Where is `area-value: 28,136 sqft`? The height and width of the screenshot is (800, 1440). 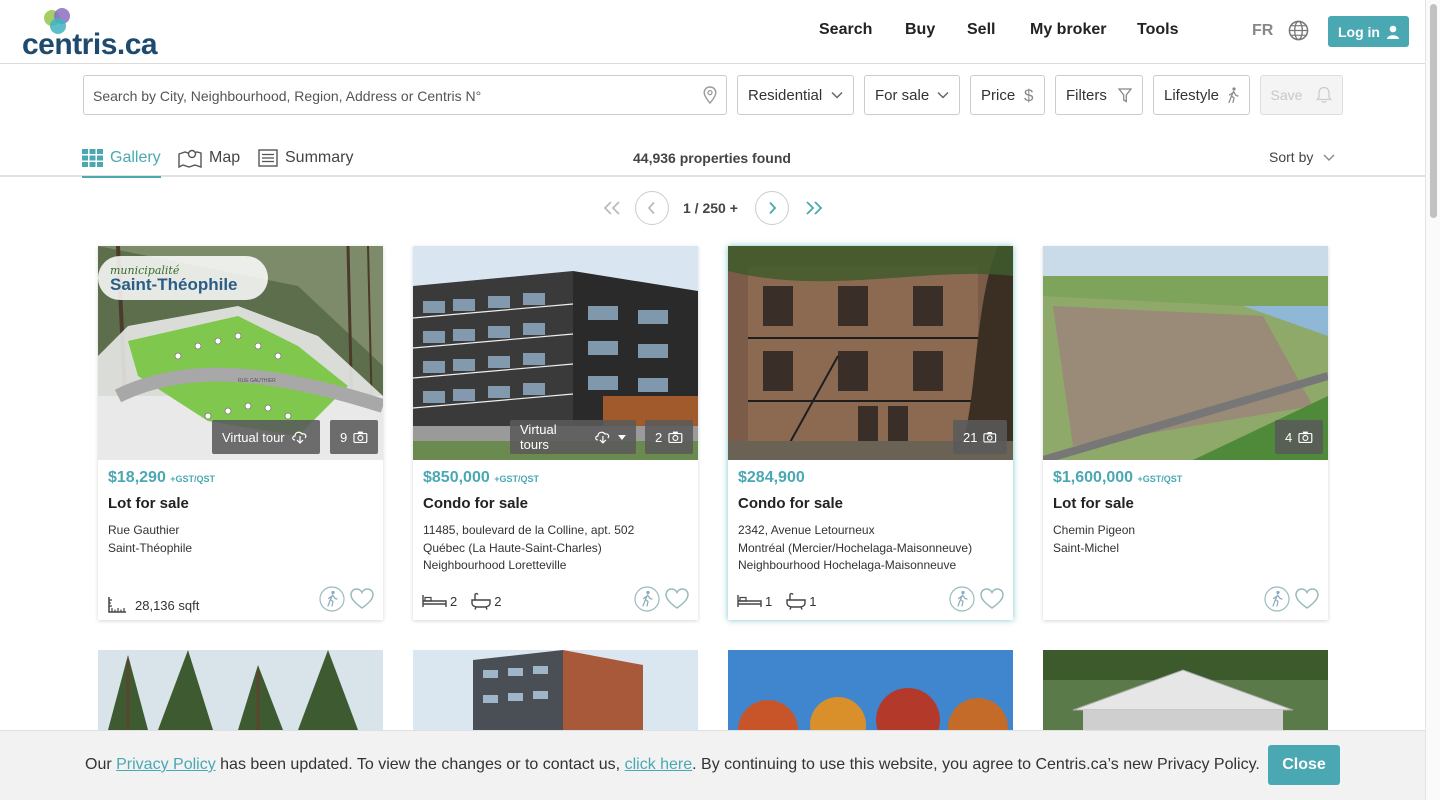
area-value: 28,136 sqft is located at coordinates (167, 605).